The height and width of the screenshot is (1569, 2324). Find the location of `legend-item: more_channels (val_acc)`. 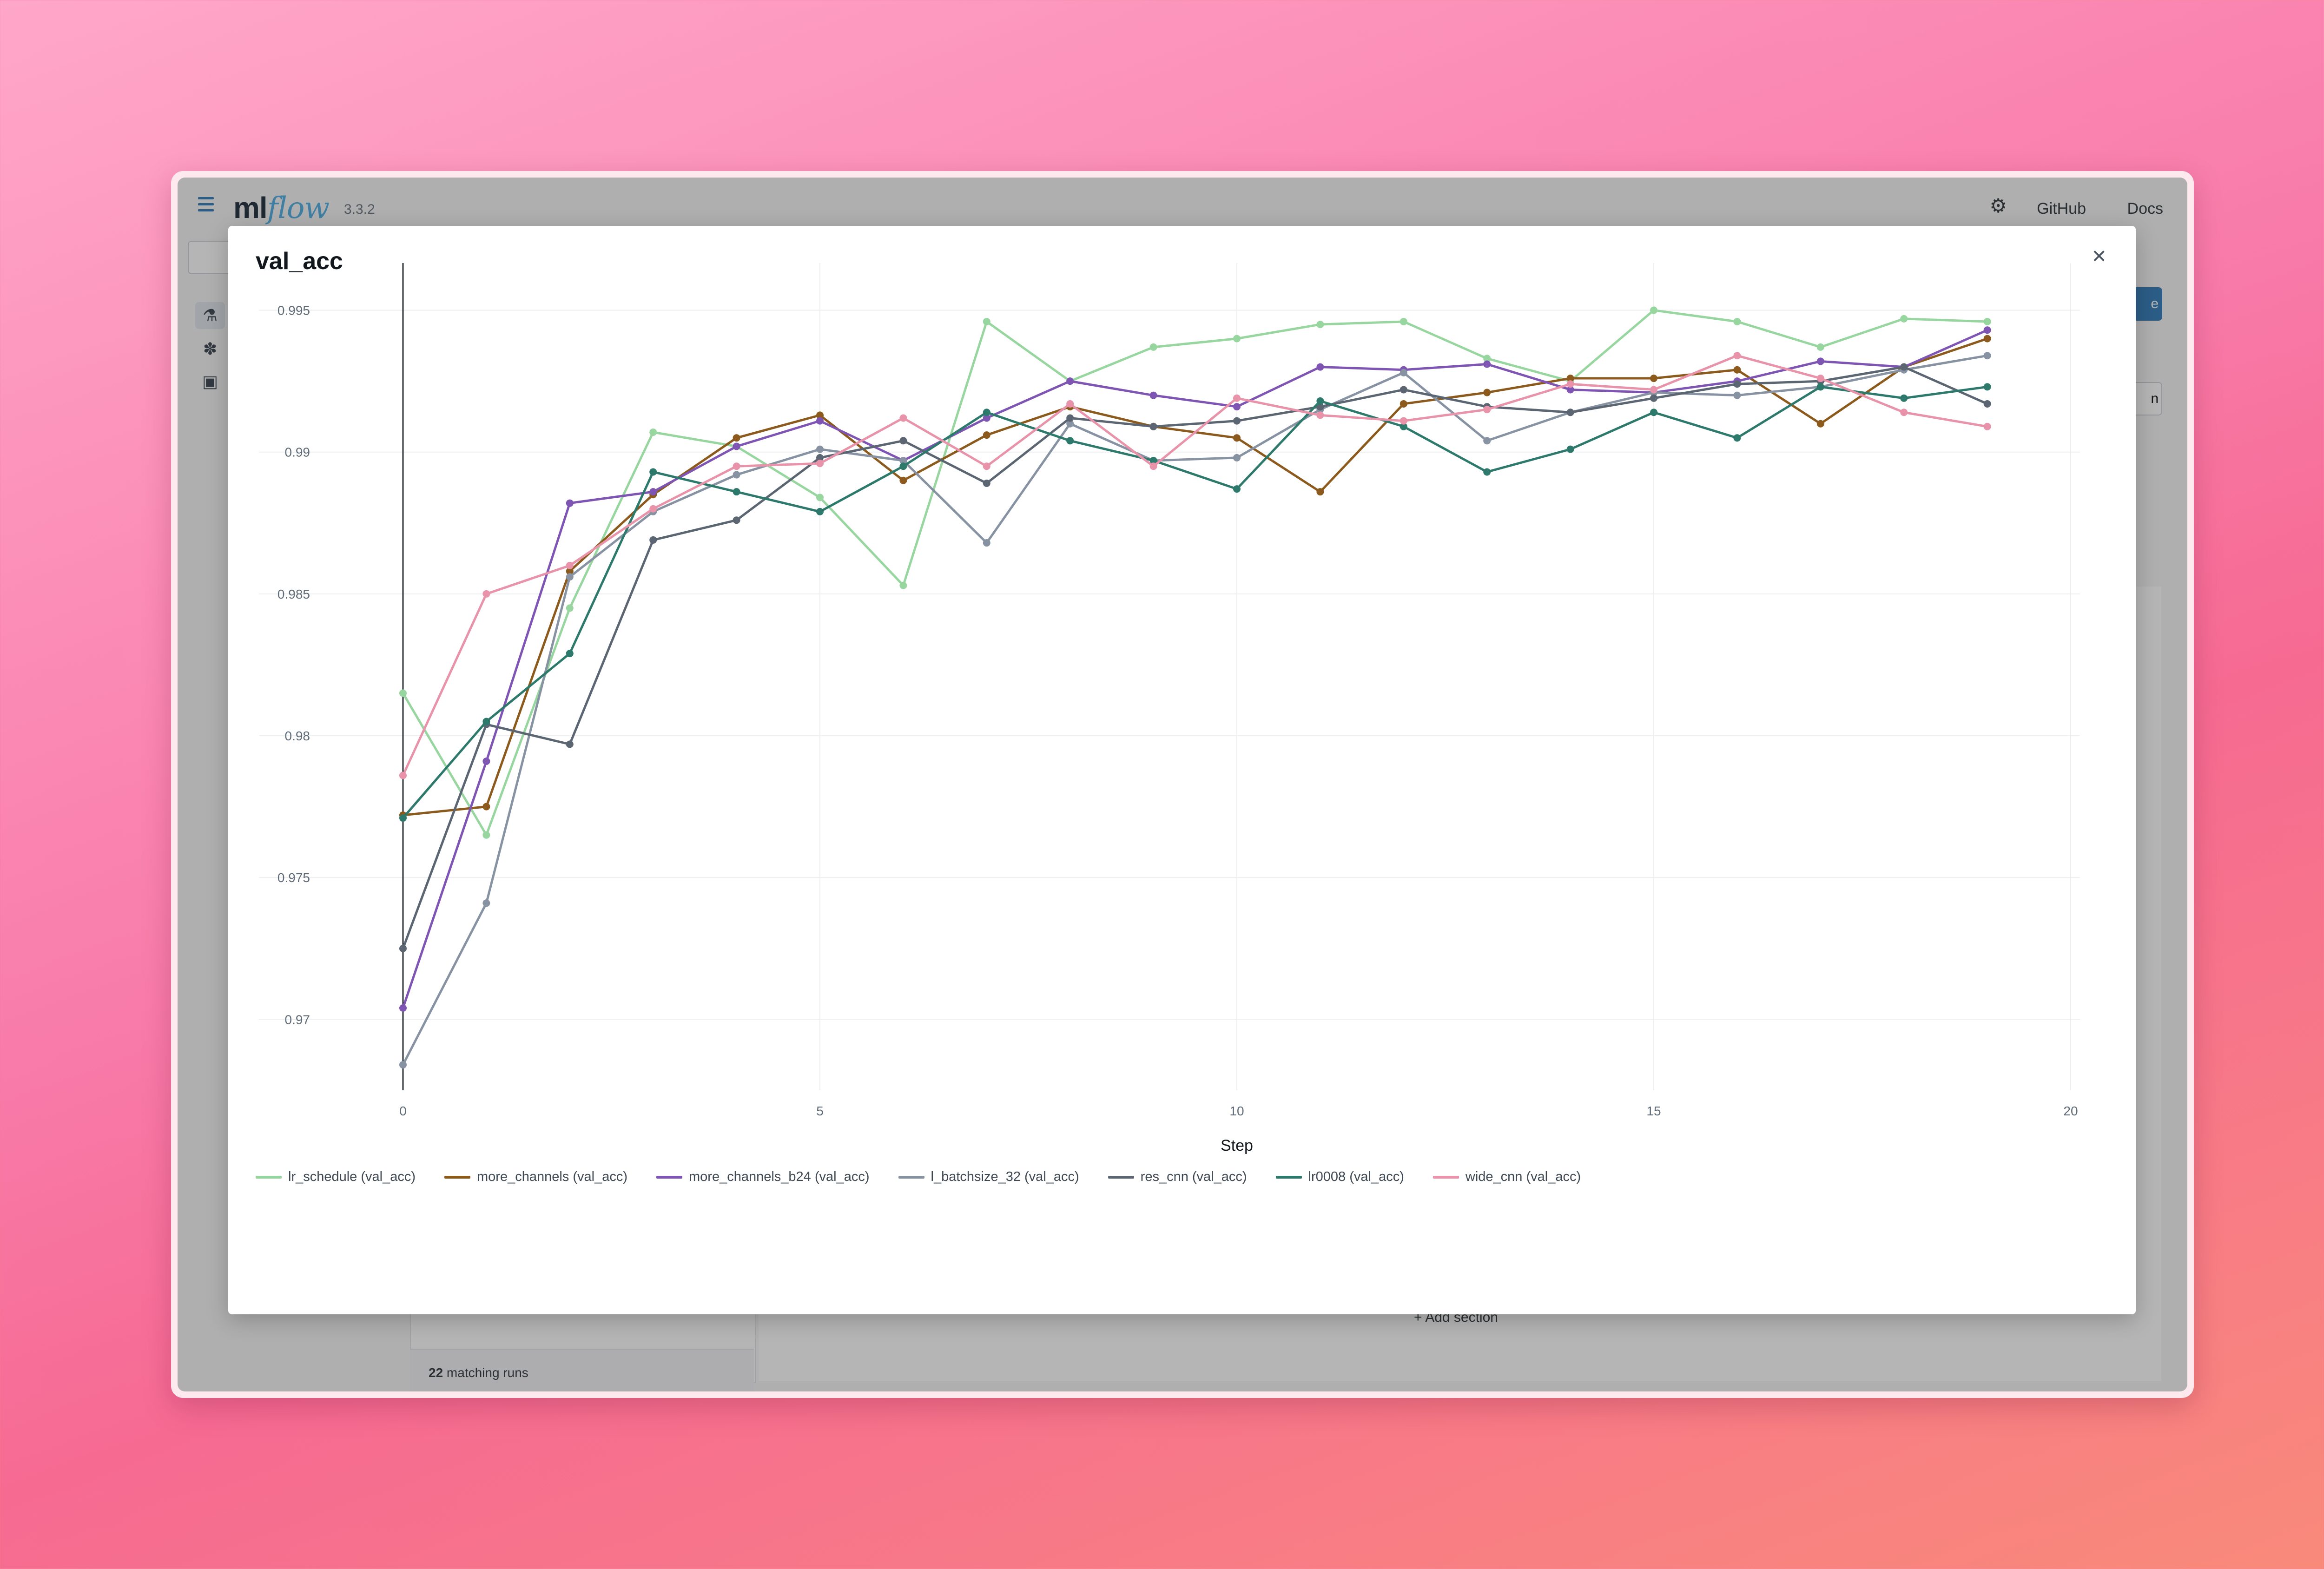

legend-item: more_channels (val_acc) is located at coordinates (535, 1177).